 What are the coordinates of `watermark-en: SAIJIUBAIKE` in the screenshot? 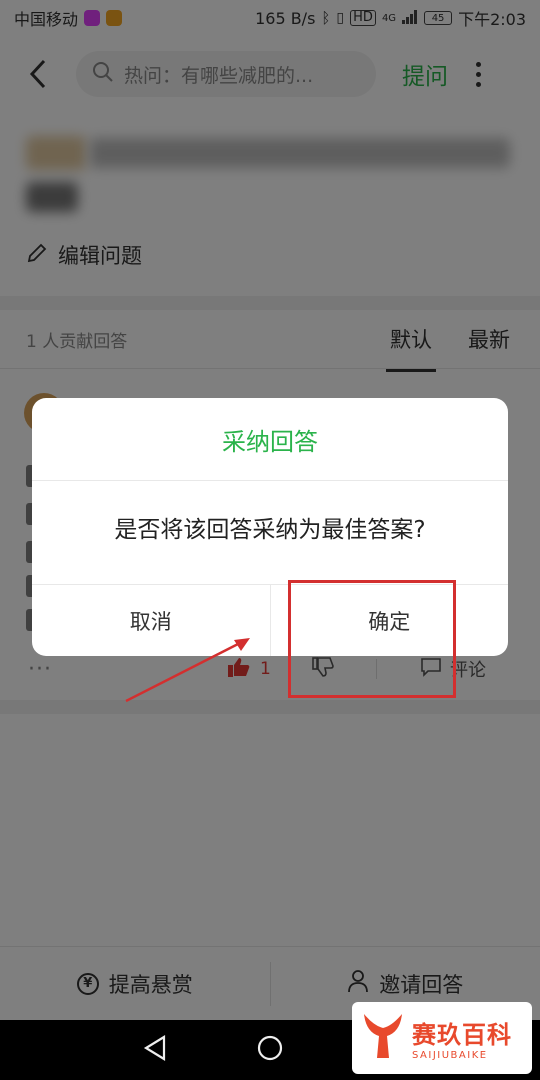 It's located at (450, 1055).